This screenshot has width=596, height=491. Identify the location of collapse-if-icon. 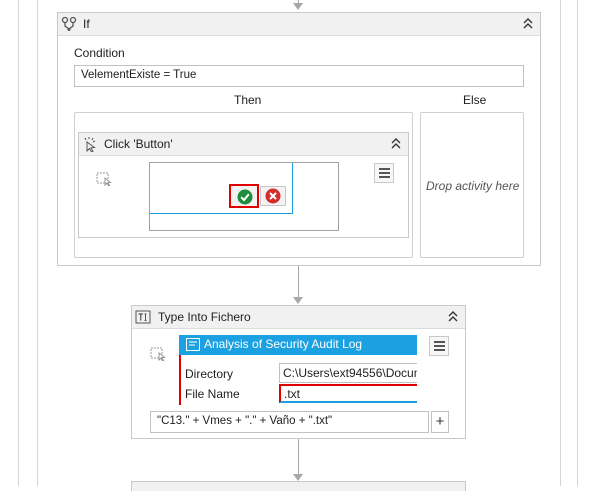
(528, 24).